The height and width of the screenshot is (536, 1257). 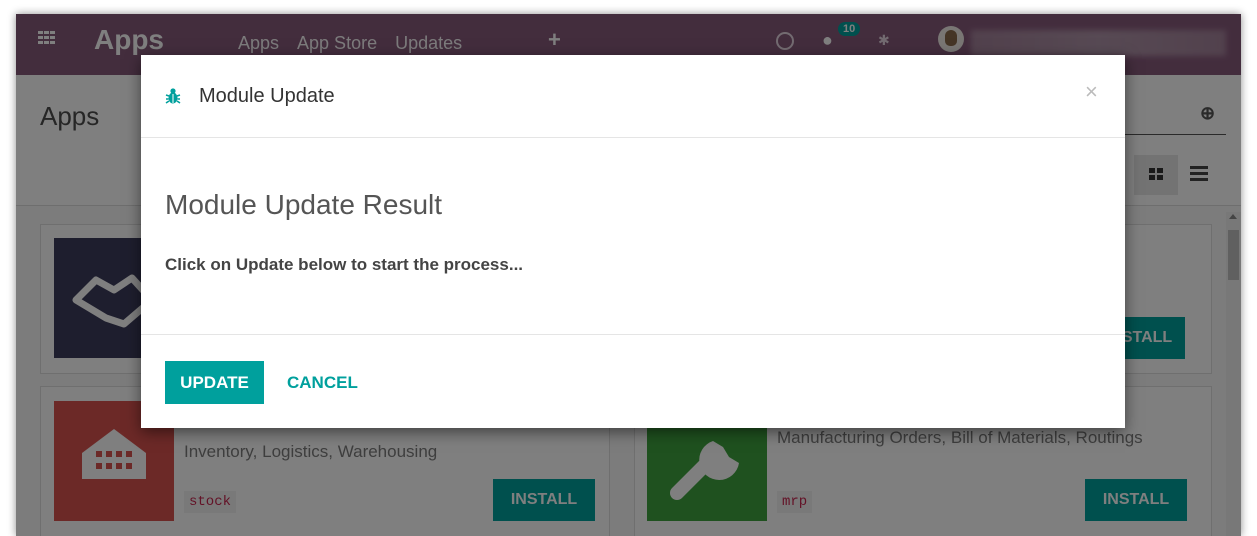 What do you see at coordinates (633, 96) in the screenshot?
I see `modal-header: Module Update ×` at bounding box center [633, 96].